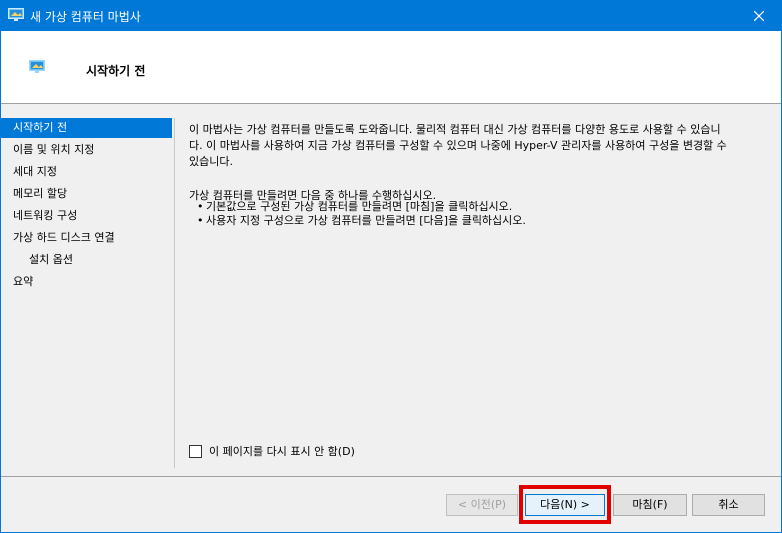 The height and width of the screenshot is (533, 782). Describe the element at coordinates (86, 282) in the screenshot. I see `nav-item-summary: 요약` at that location.